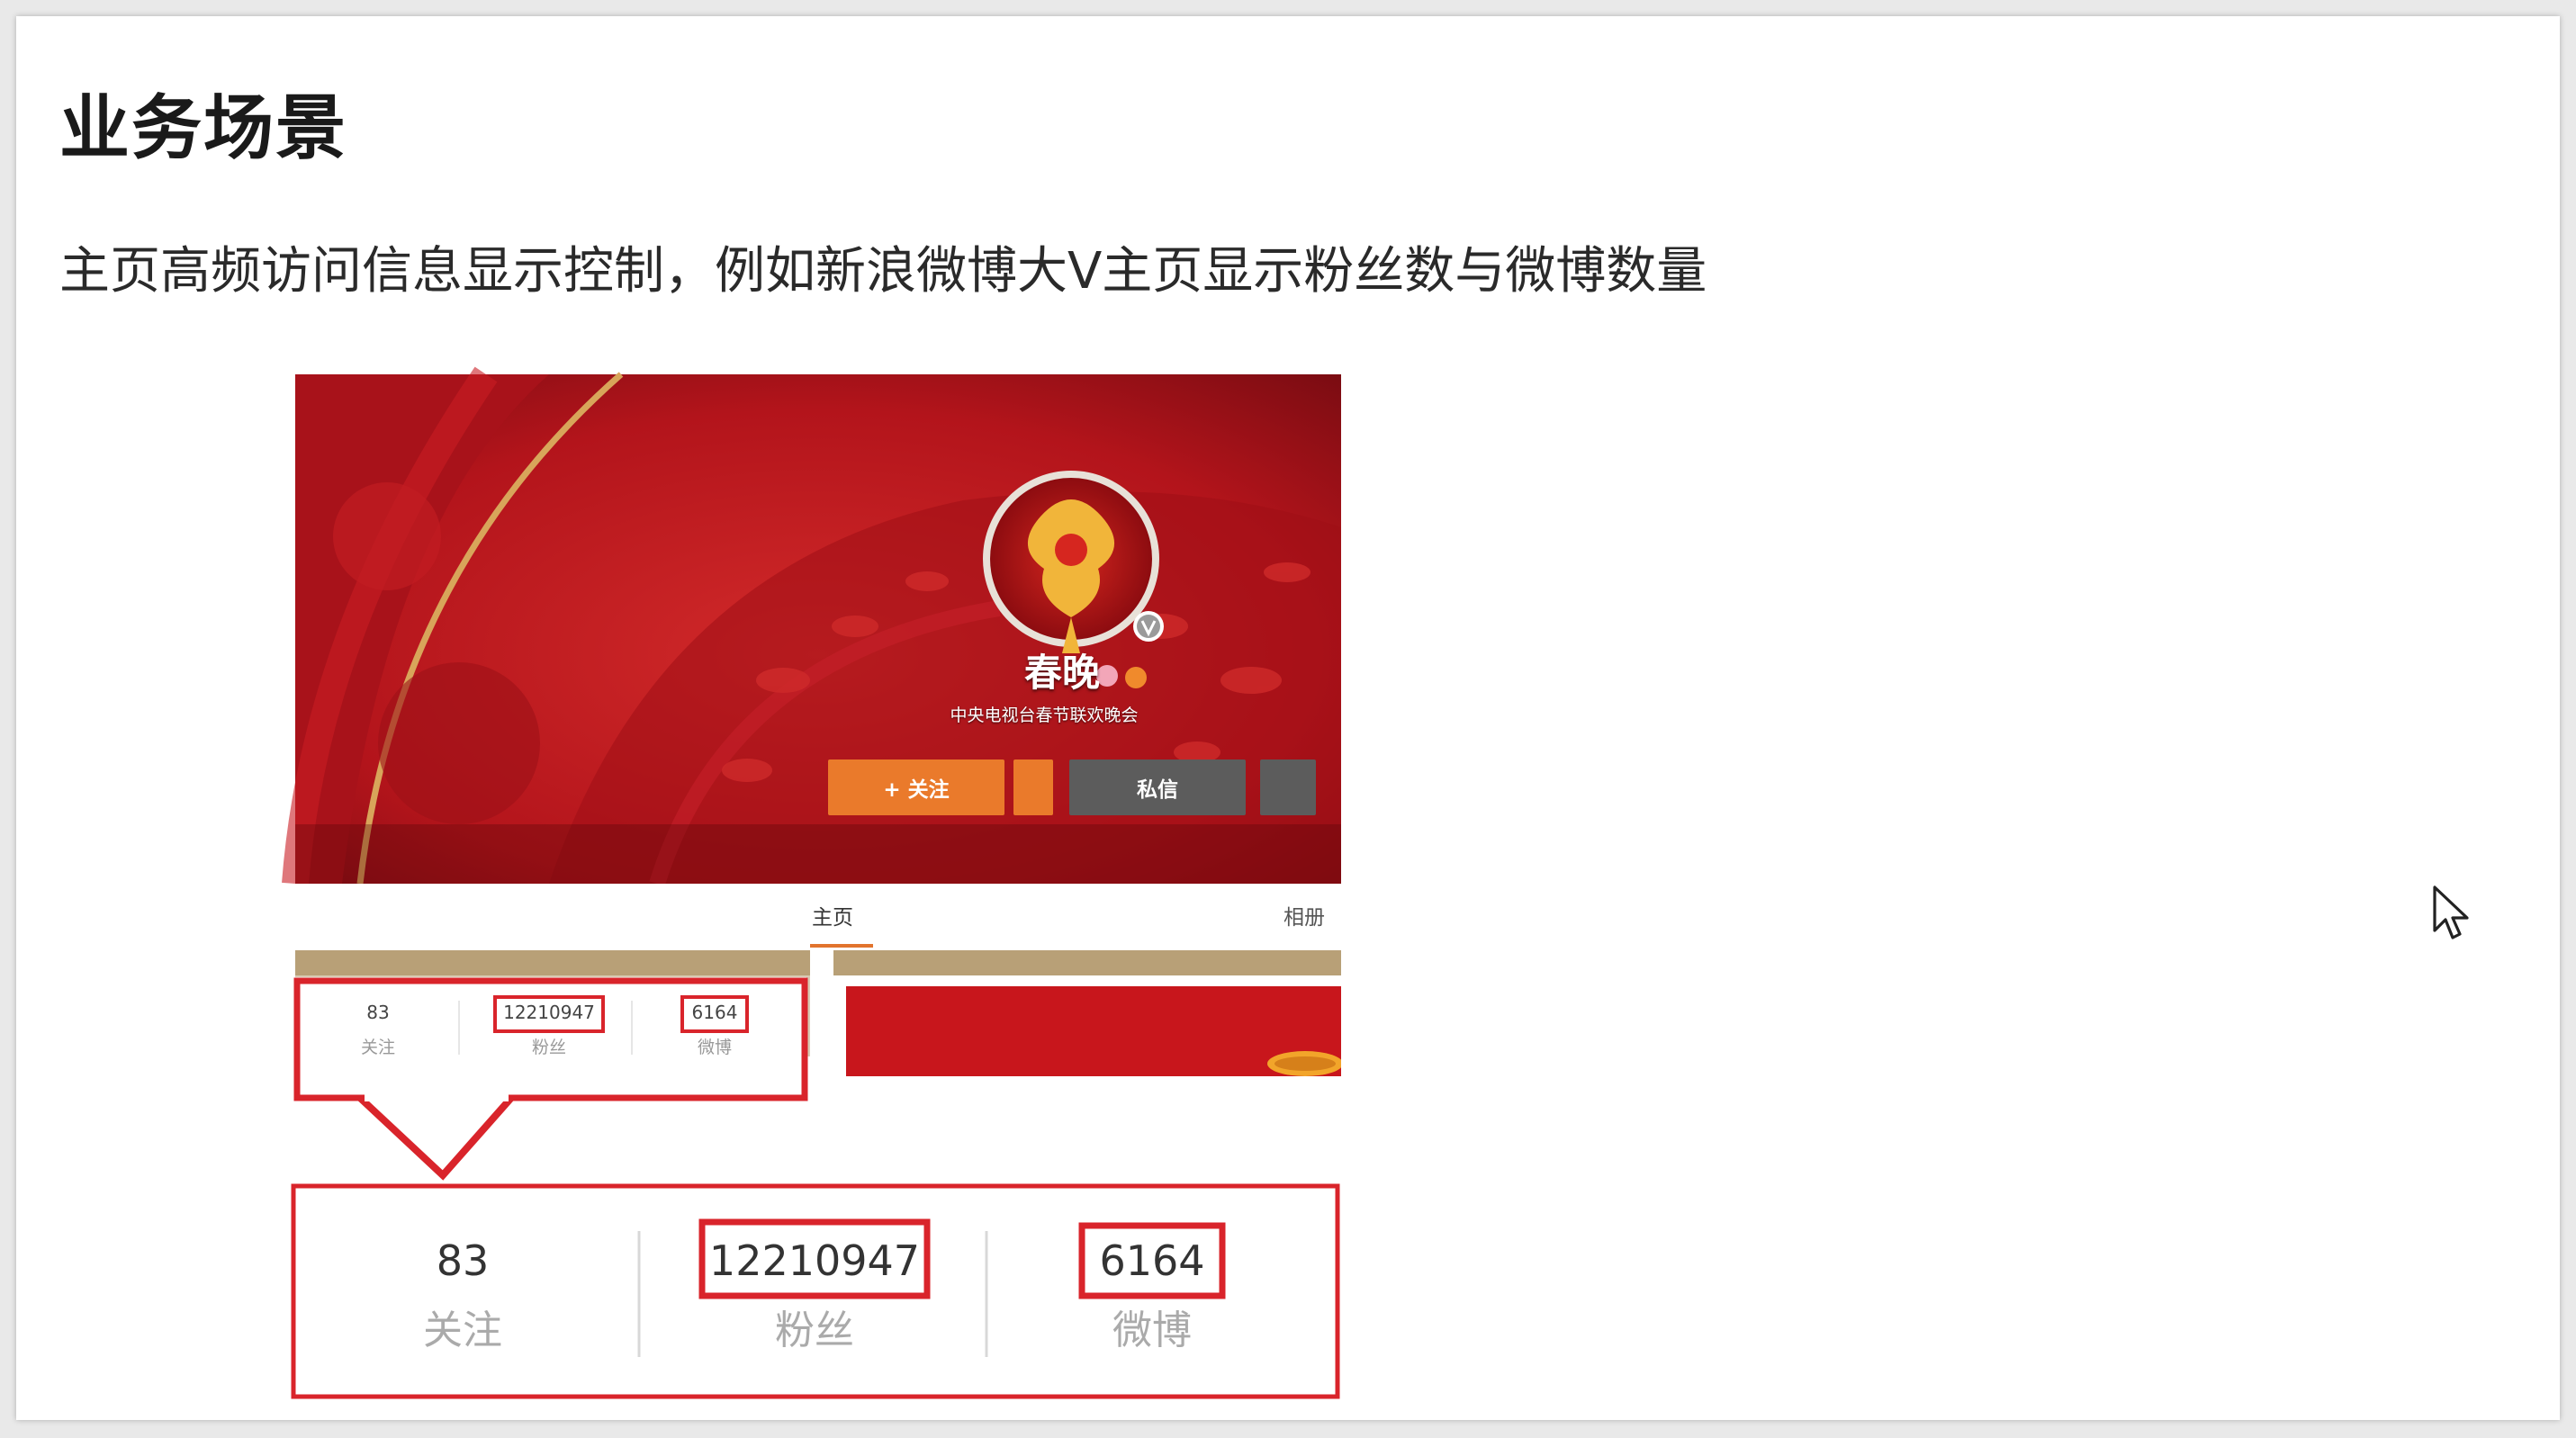 The height and width of the screenshot is (1438, 2576). I want to click on small-posts-count: 6164, so click(714, 1012).